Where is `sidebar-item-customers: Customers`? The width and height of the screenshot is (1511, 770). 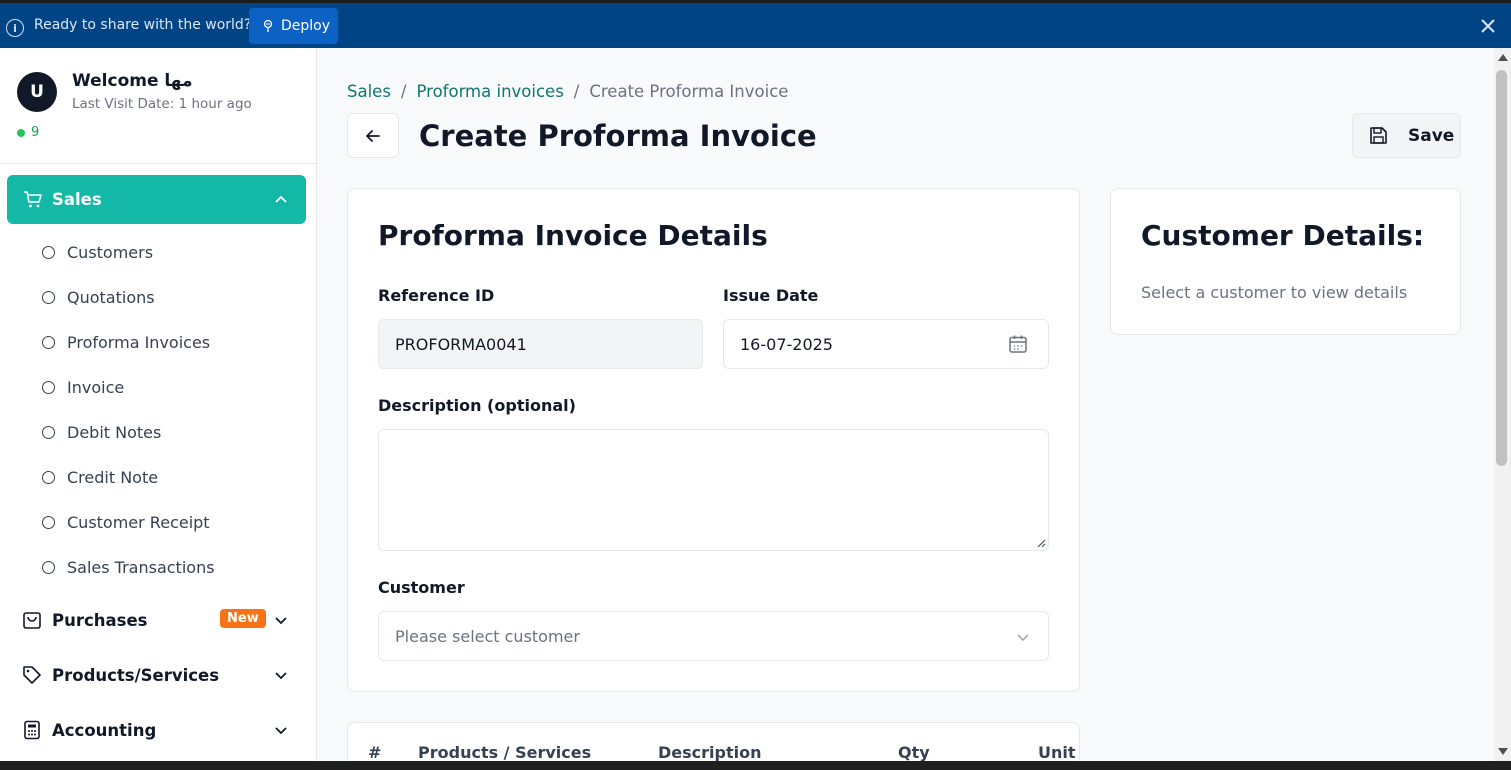 sidebar-item-customers: Customers is located at coordinates (97, 252).